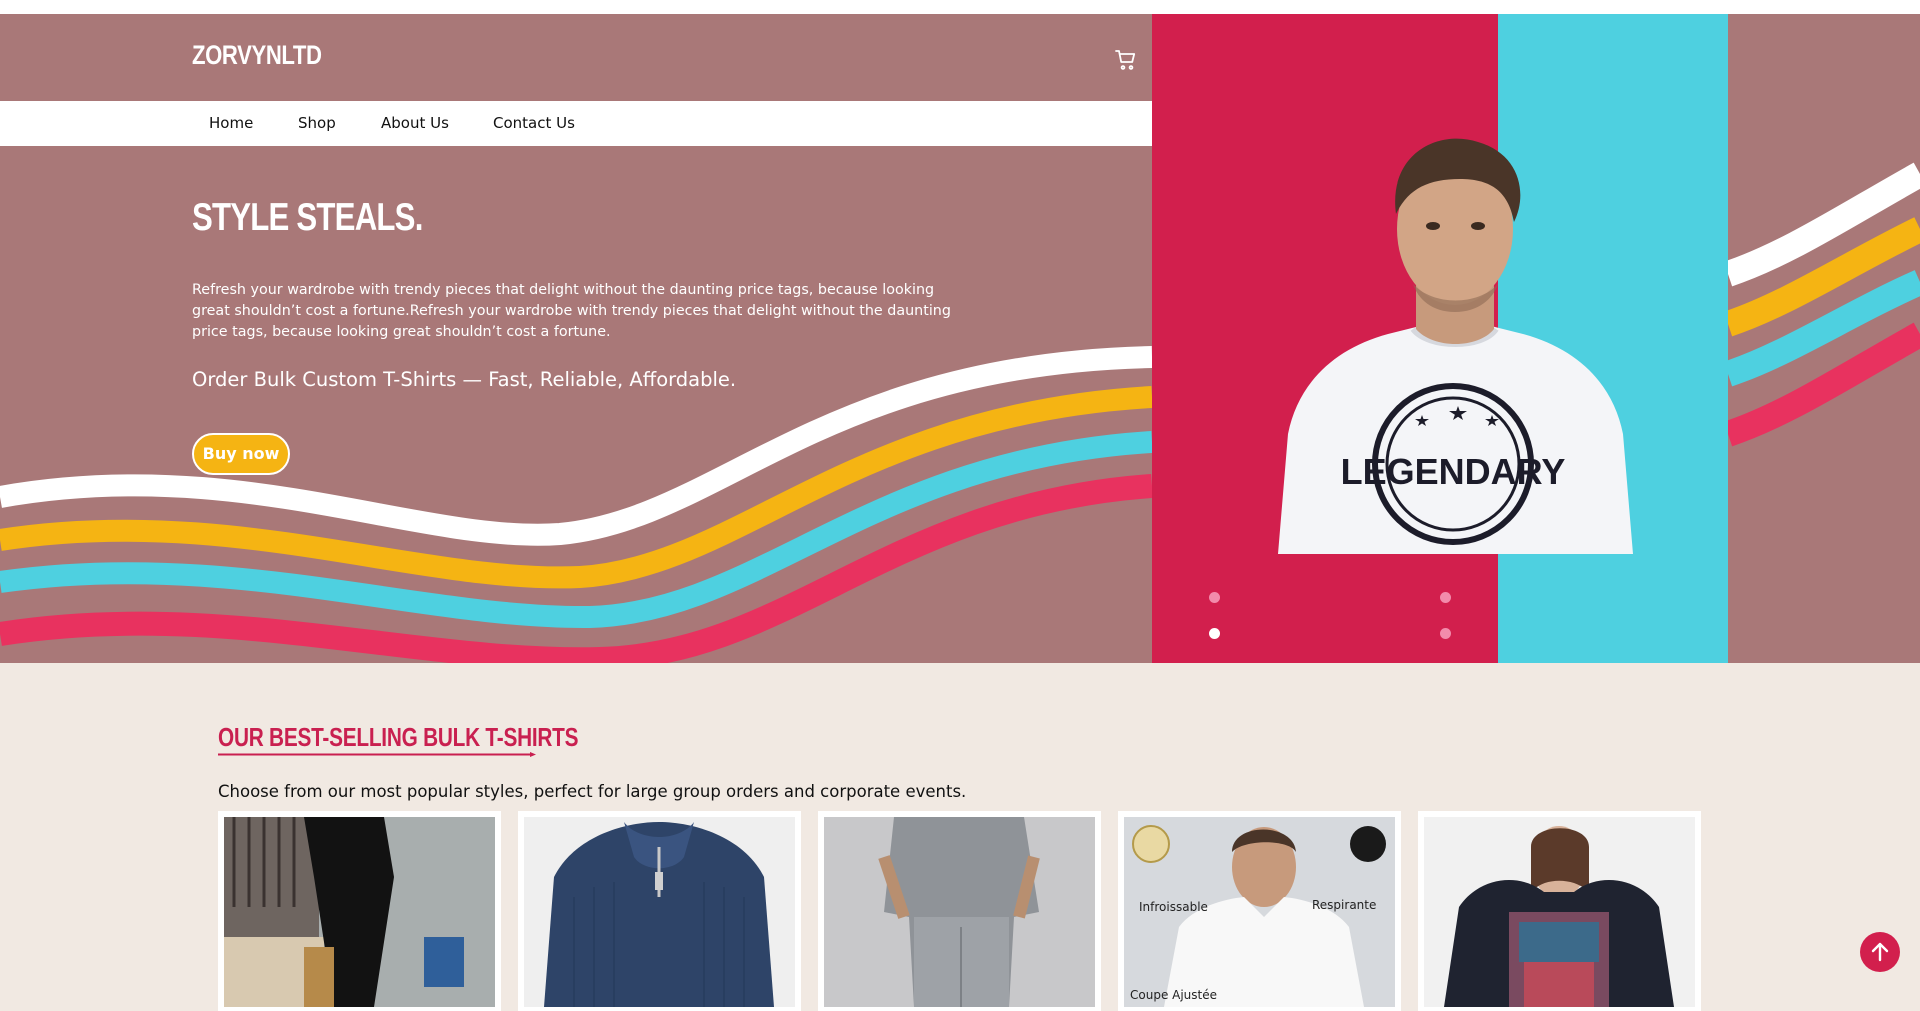 The height and width of the screenshot is (1011, 1920). Describe the element at coordinates (534, 123) in the screenshot. I see `nav-contact-us: Contact Us` at that location.